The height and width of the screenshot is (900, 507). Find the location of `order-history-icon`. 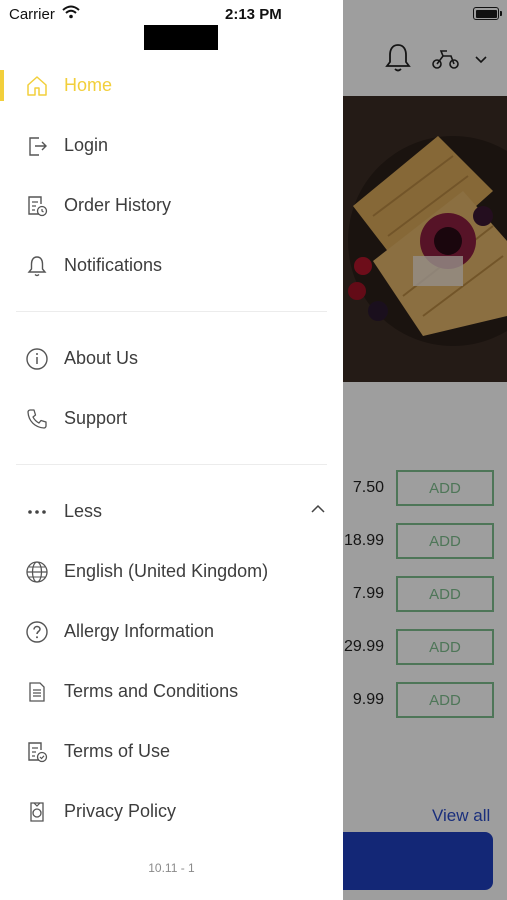

order-history-icon is located at coordinates (37, 206).